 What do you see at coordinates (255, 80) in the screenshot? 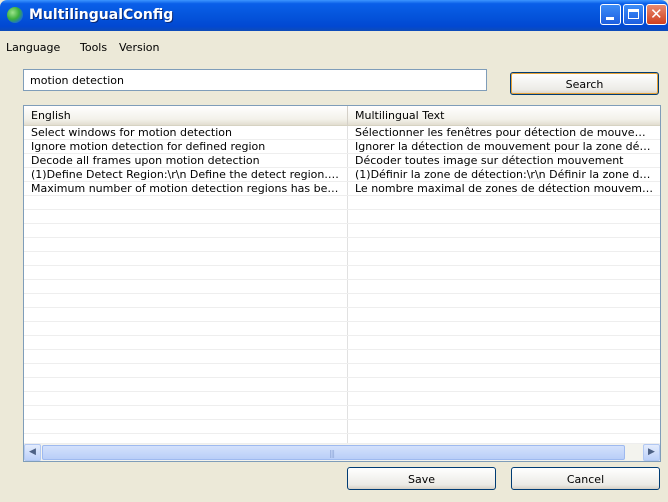
I see `search-input` at bounding box center [255, 80].